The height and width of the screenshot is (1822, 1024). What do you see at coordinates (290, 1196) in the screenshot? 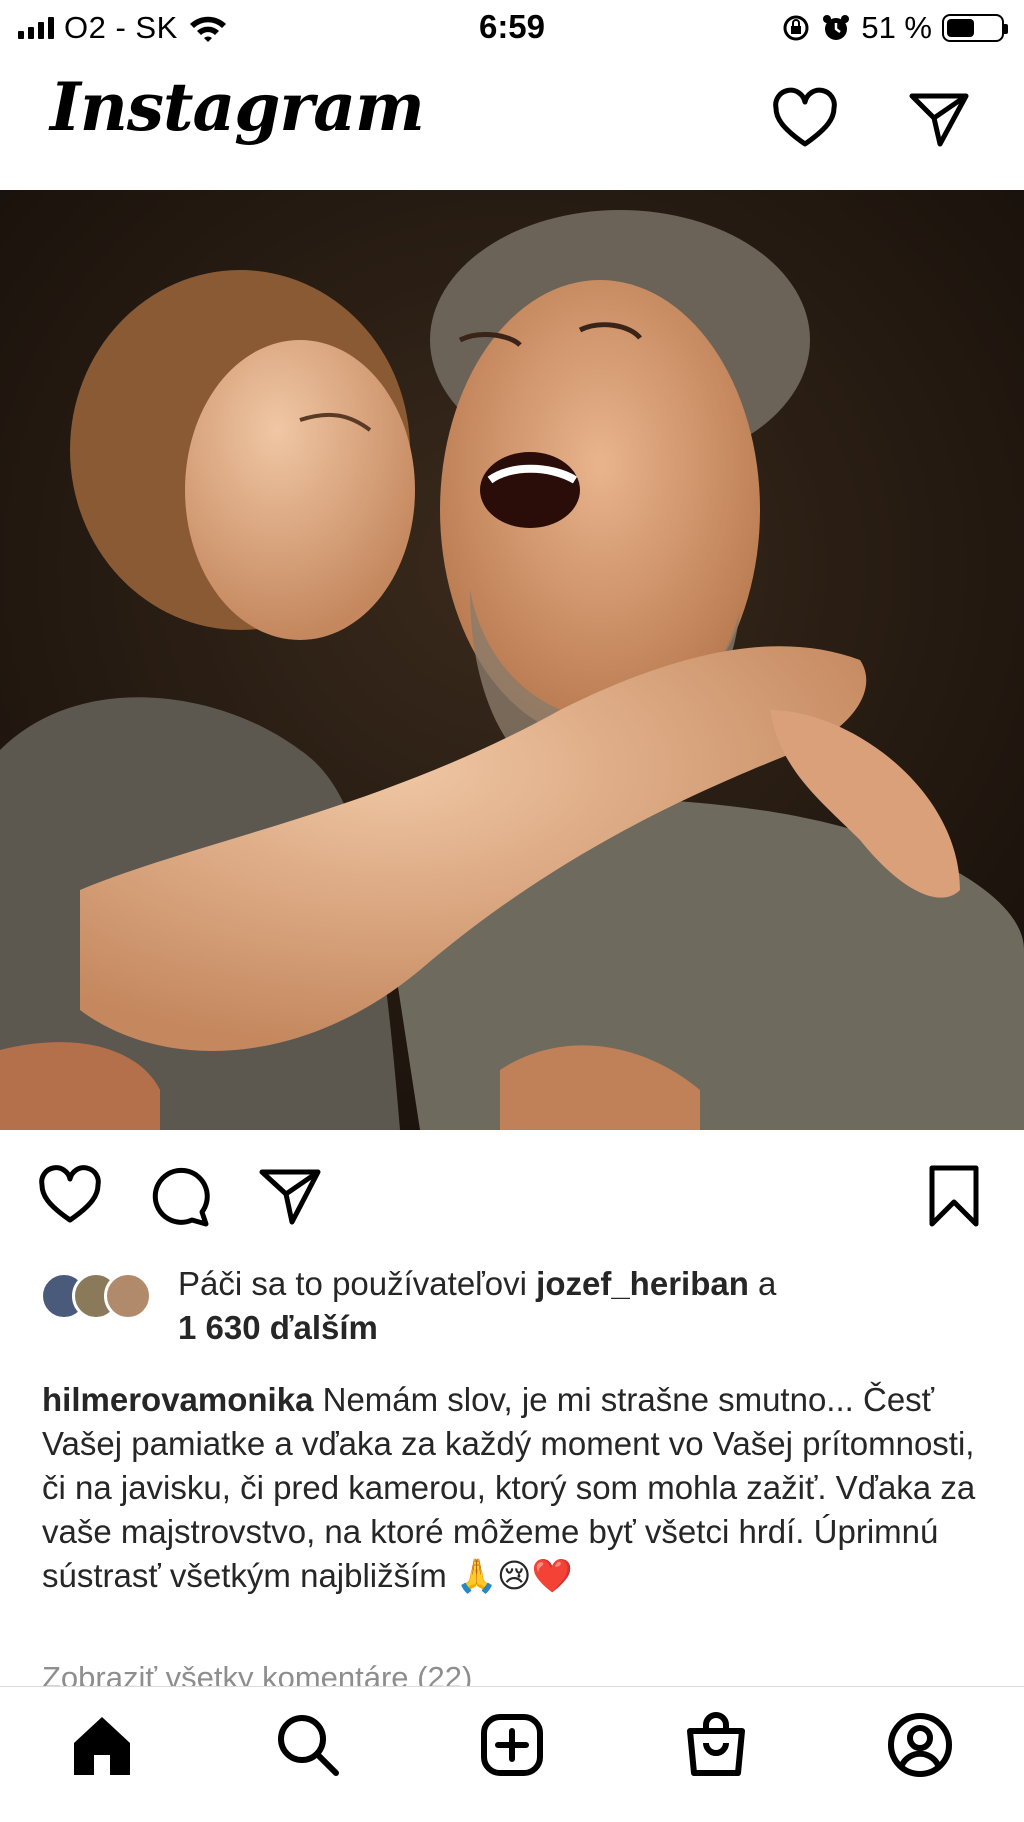
I see `share-icon` at bounding box center [290, 1196].